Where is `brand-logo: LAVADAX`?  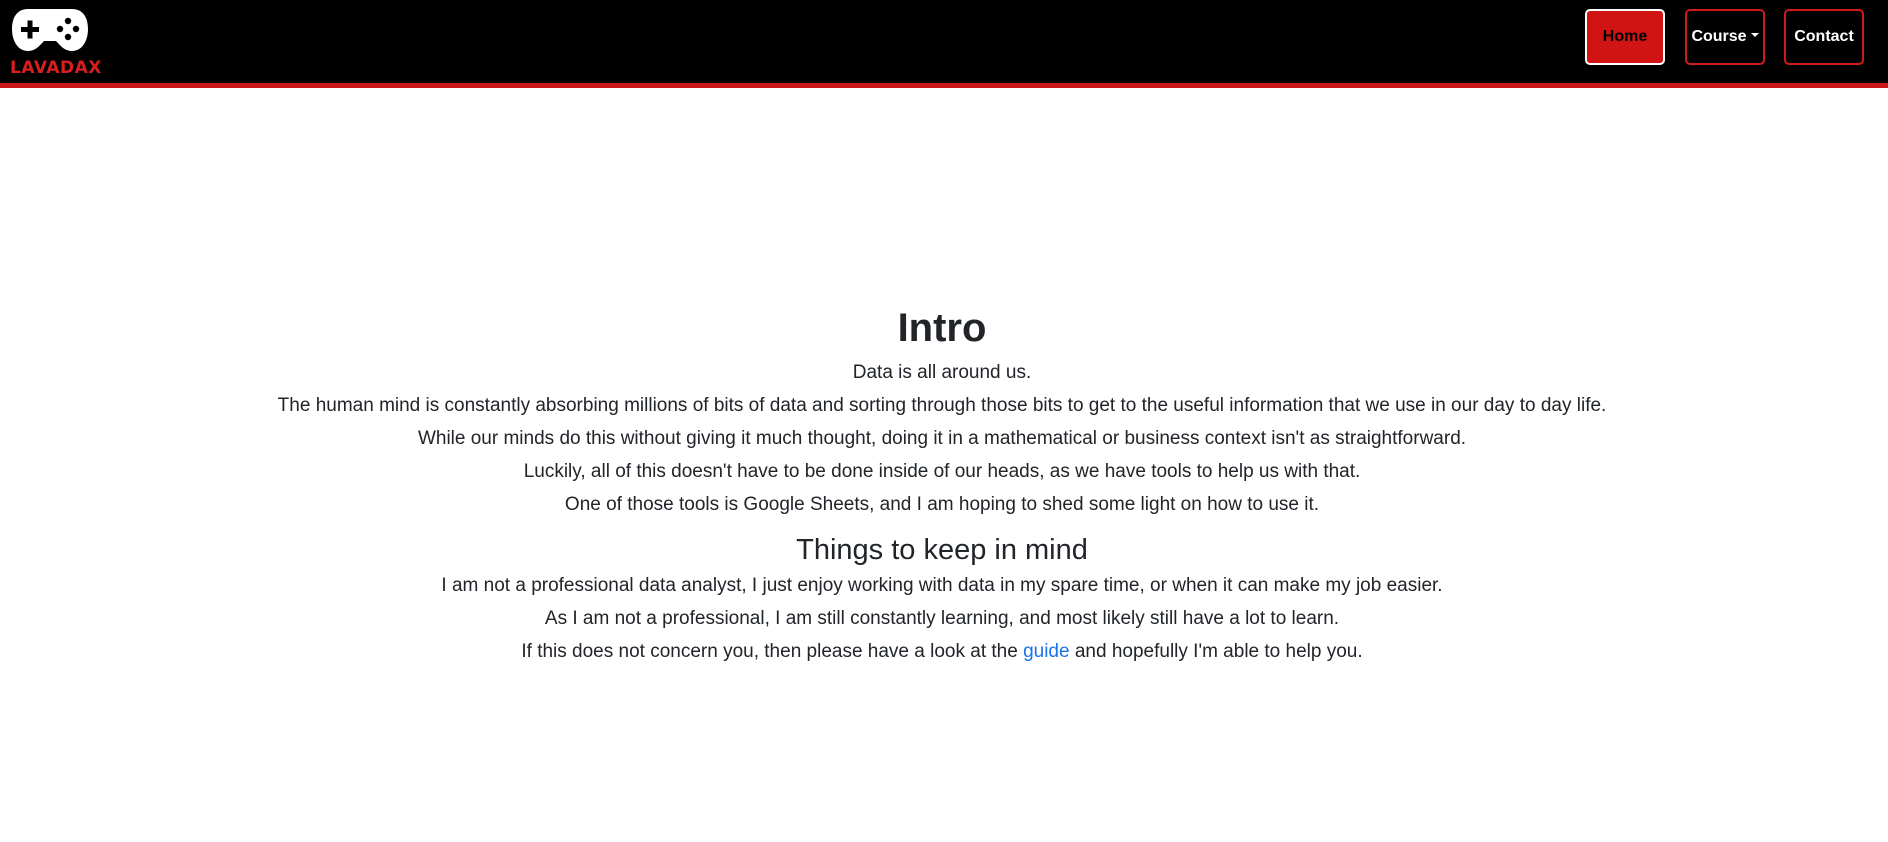
brand-logo: LAVADAX is located at coordinates (56, 42).